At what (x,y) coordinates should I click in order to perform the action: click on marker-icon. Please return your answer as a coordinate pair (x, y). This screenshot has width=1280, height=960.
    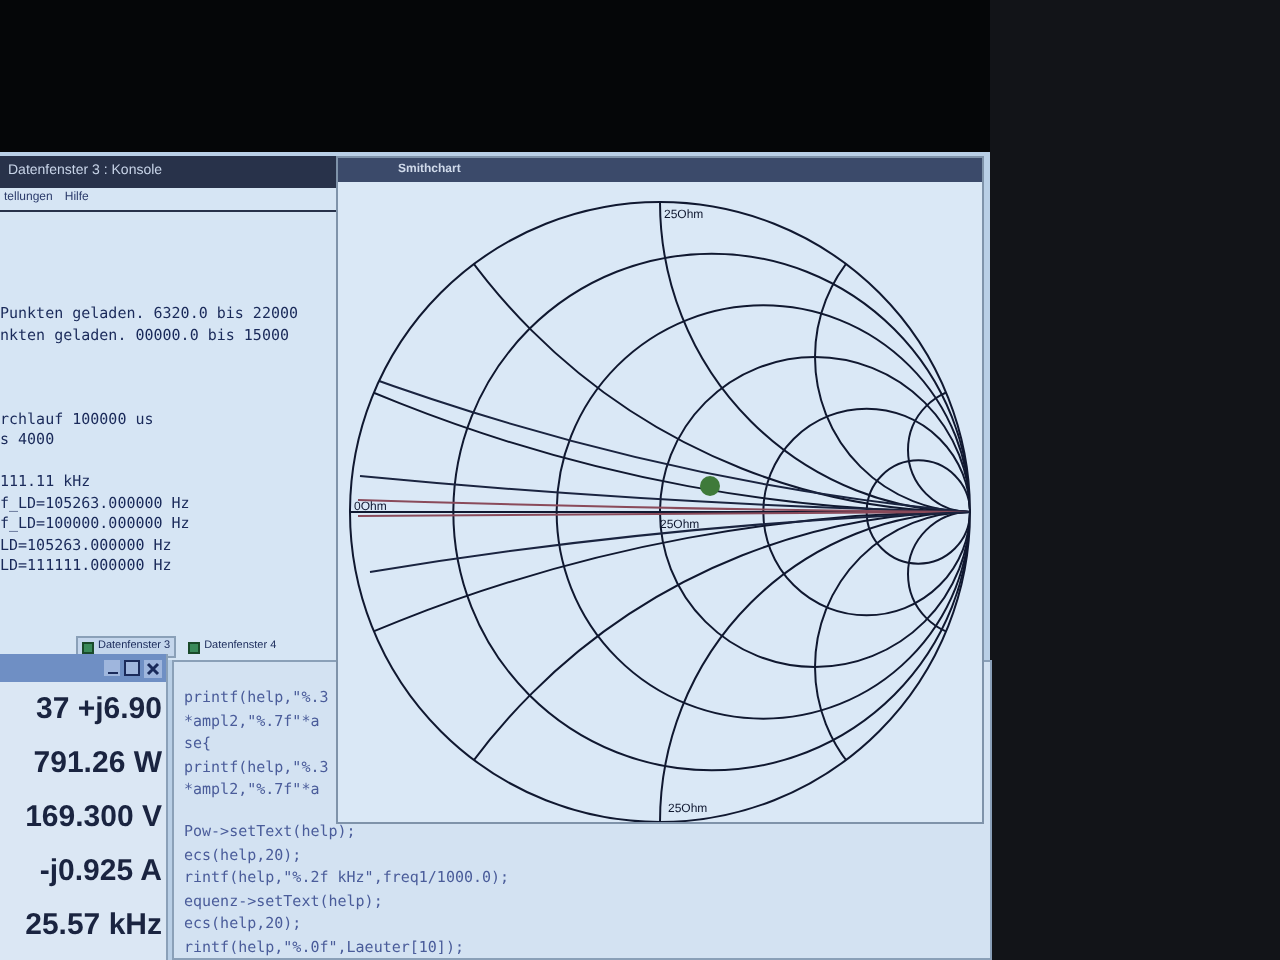
    Looking at the image, I should click on (710, 486).